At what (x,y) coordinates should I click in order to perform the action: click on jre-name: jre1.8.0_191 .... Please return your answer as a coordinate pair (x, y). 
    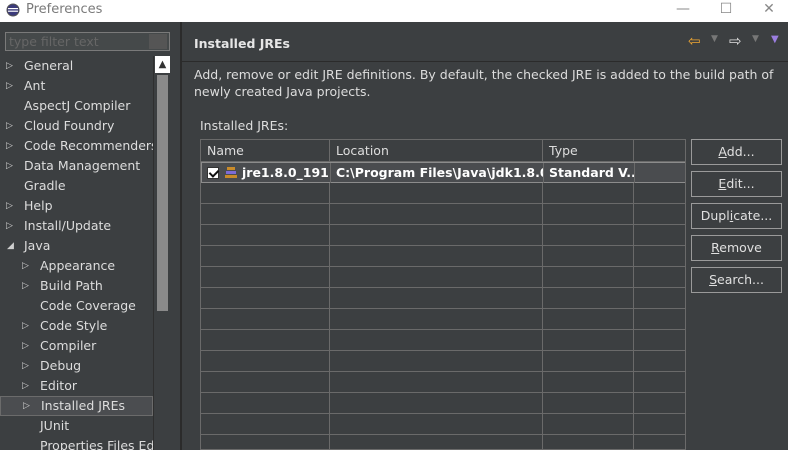
    Looking at the image, I should click on (286, 172).